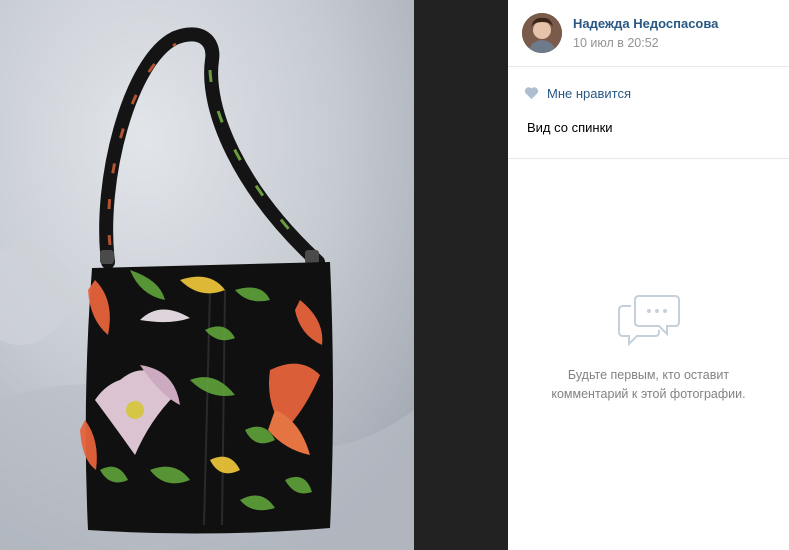 The height and width of the screenshot is (550, 789). I want to click on like-button: Мне нравится, so click(577, 93).